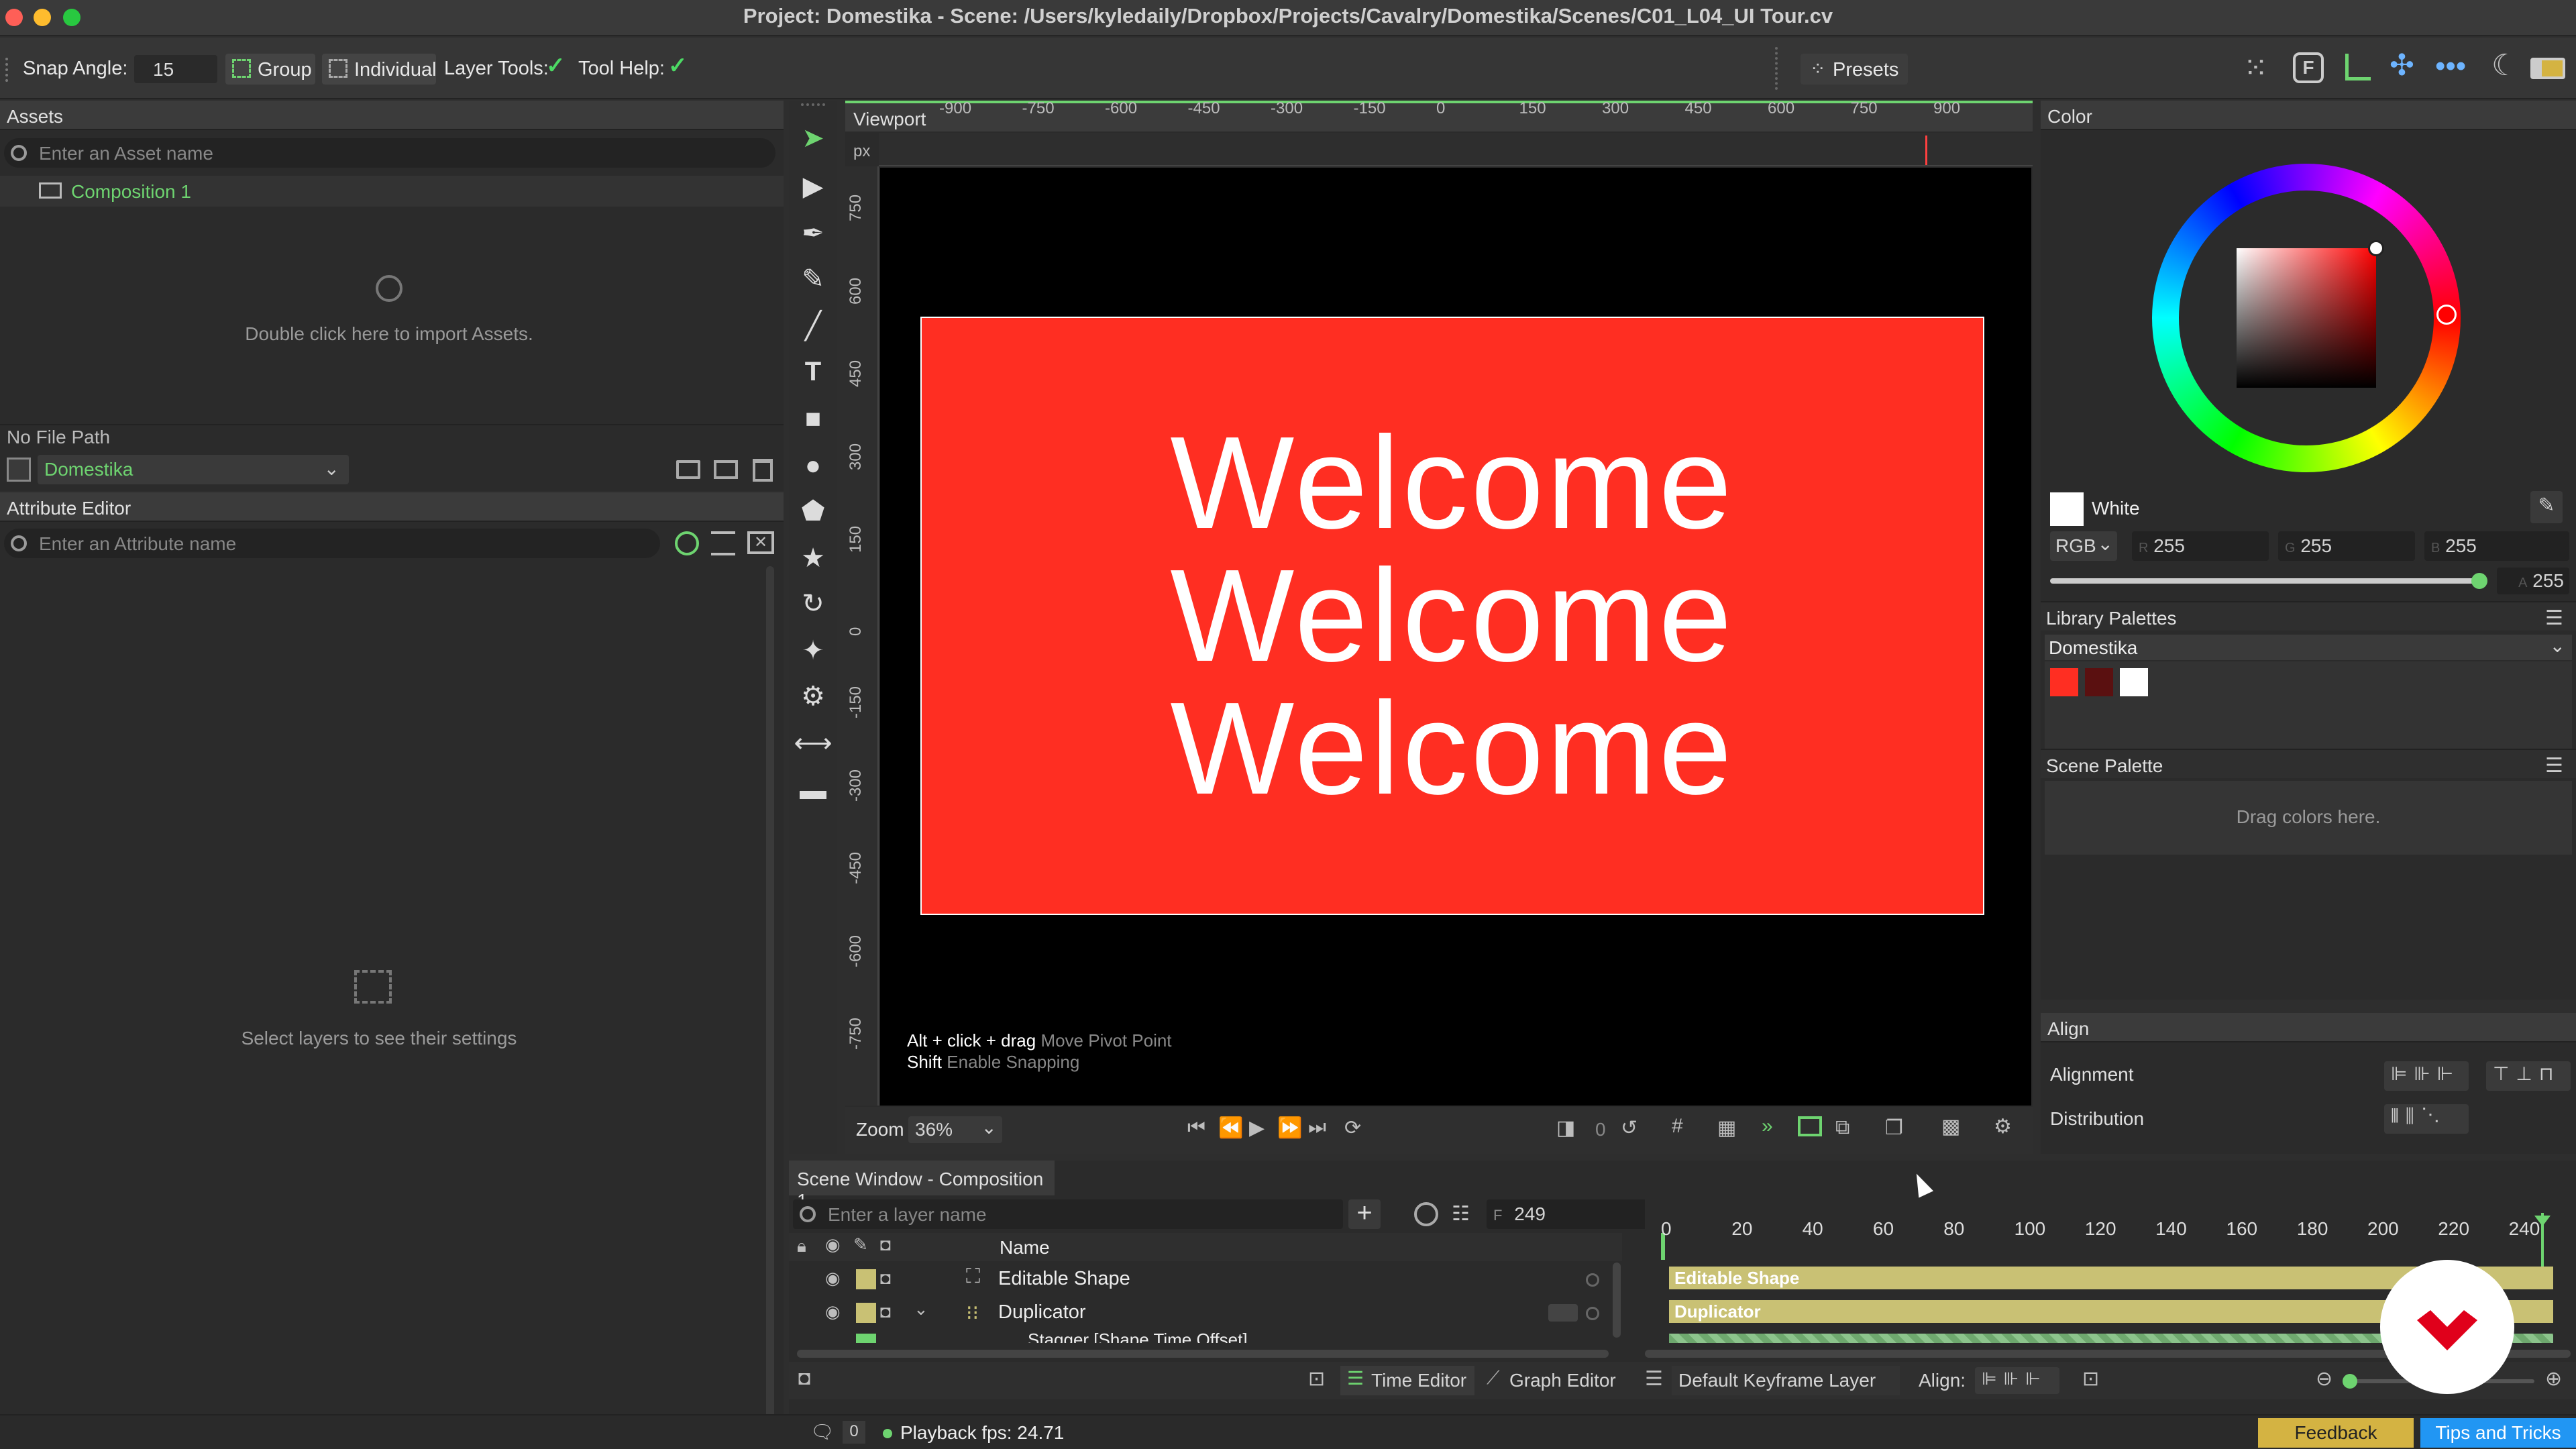 The height and width of the screenshot is (1449, 2576). Describe the element at coordinates (1205, 1336) in the screenshot. I see `layer-row-stagger: Stagger [Shape Time Offset]` at that location.